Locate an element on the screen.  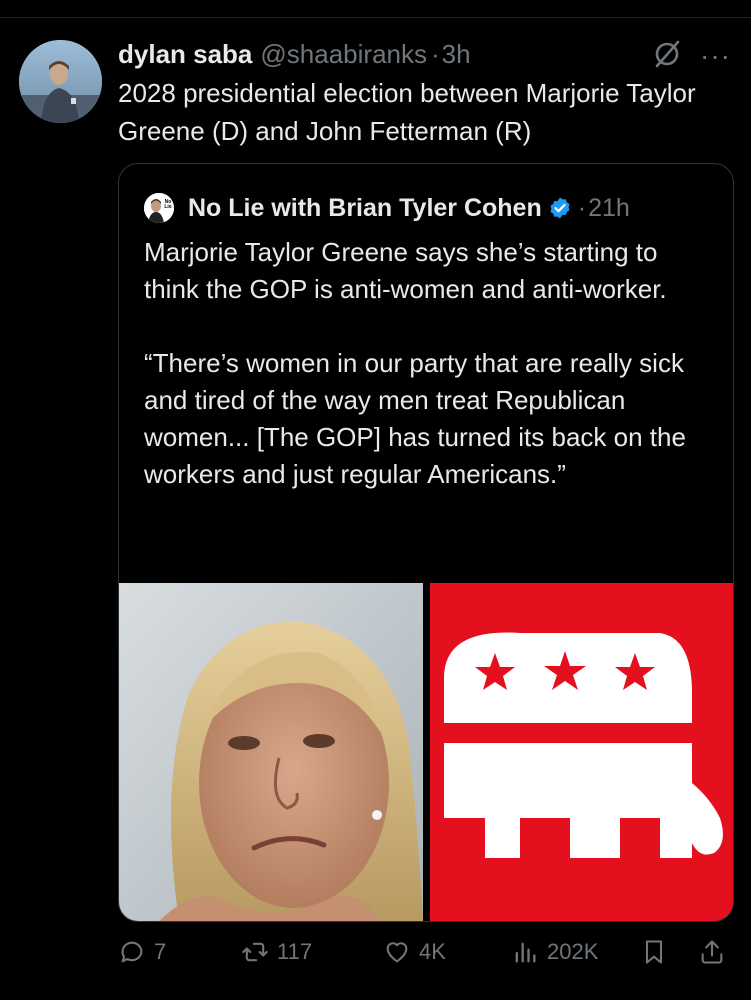
quoted-author-avatar: No Lie is located at coordinates (159, 208).